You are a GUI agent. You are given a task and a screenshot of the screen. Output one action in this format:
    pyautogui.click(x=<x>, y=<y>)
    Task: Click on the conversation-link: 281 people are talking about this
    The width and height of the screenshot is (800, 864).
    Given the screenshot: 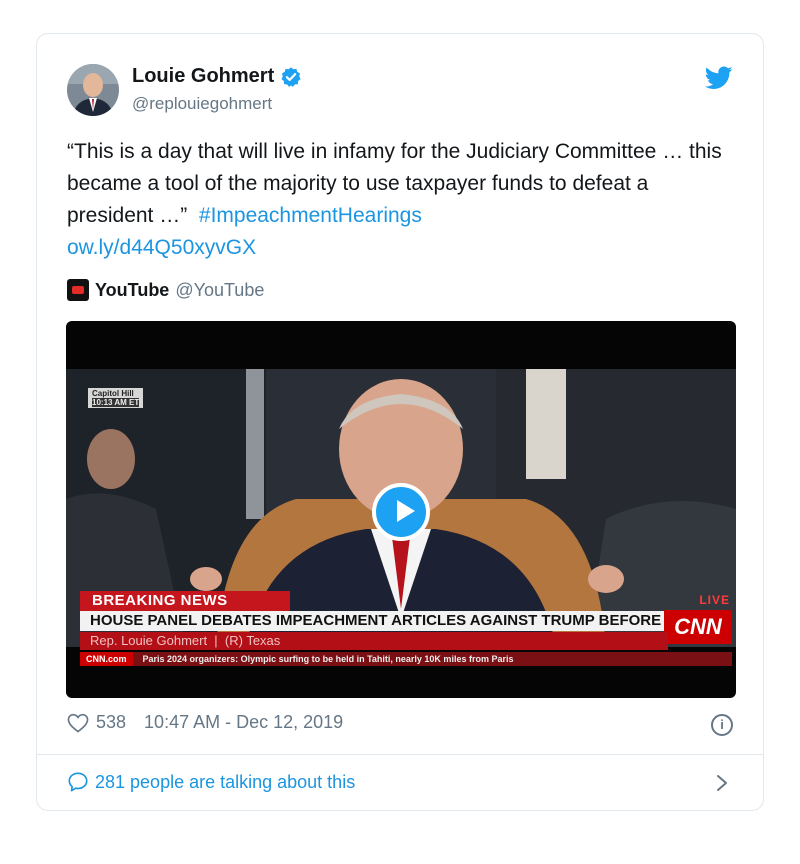 What is the action you would take?
    pyautogui.click(x=211, y=782)
    